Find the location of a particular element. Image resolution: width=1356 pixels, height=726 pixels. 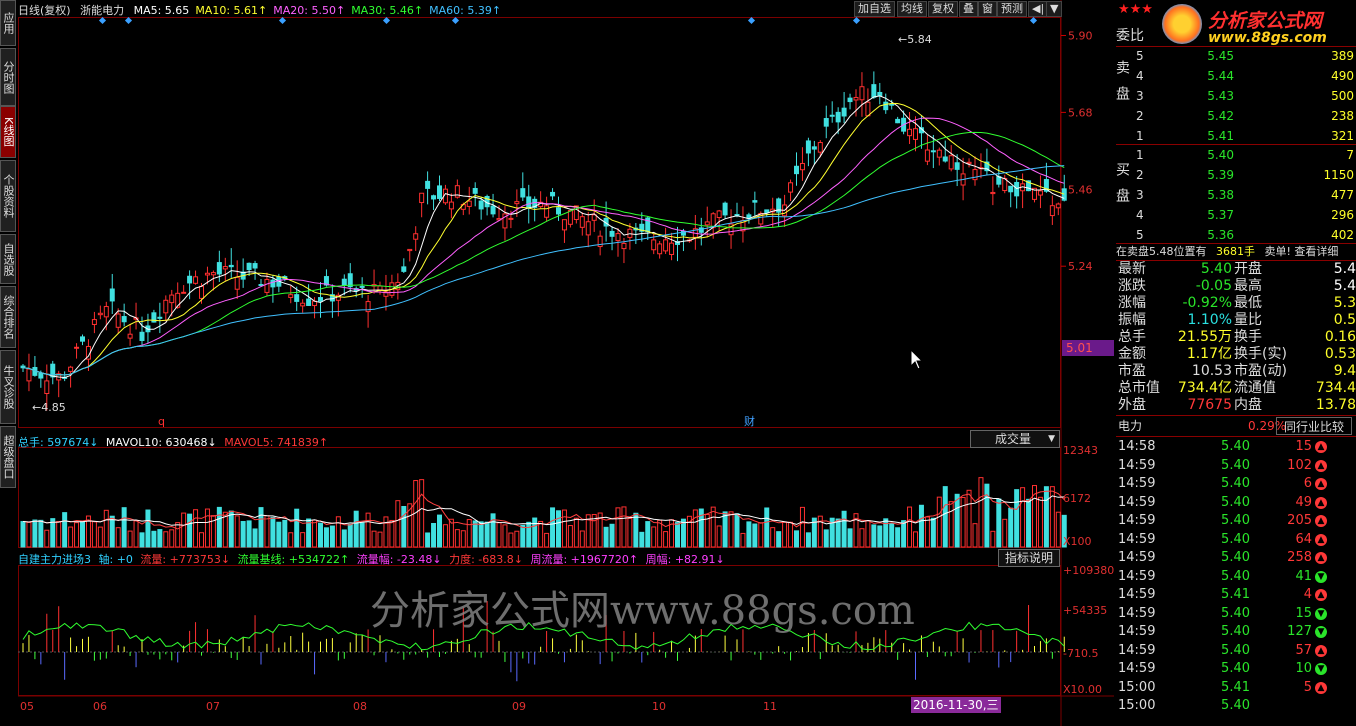

ma-line-button: 均线 is located at coordinates (912, 9).